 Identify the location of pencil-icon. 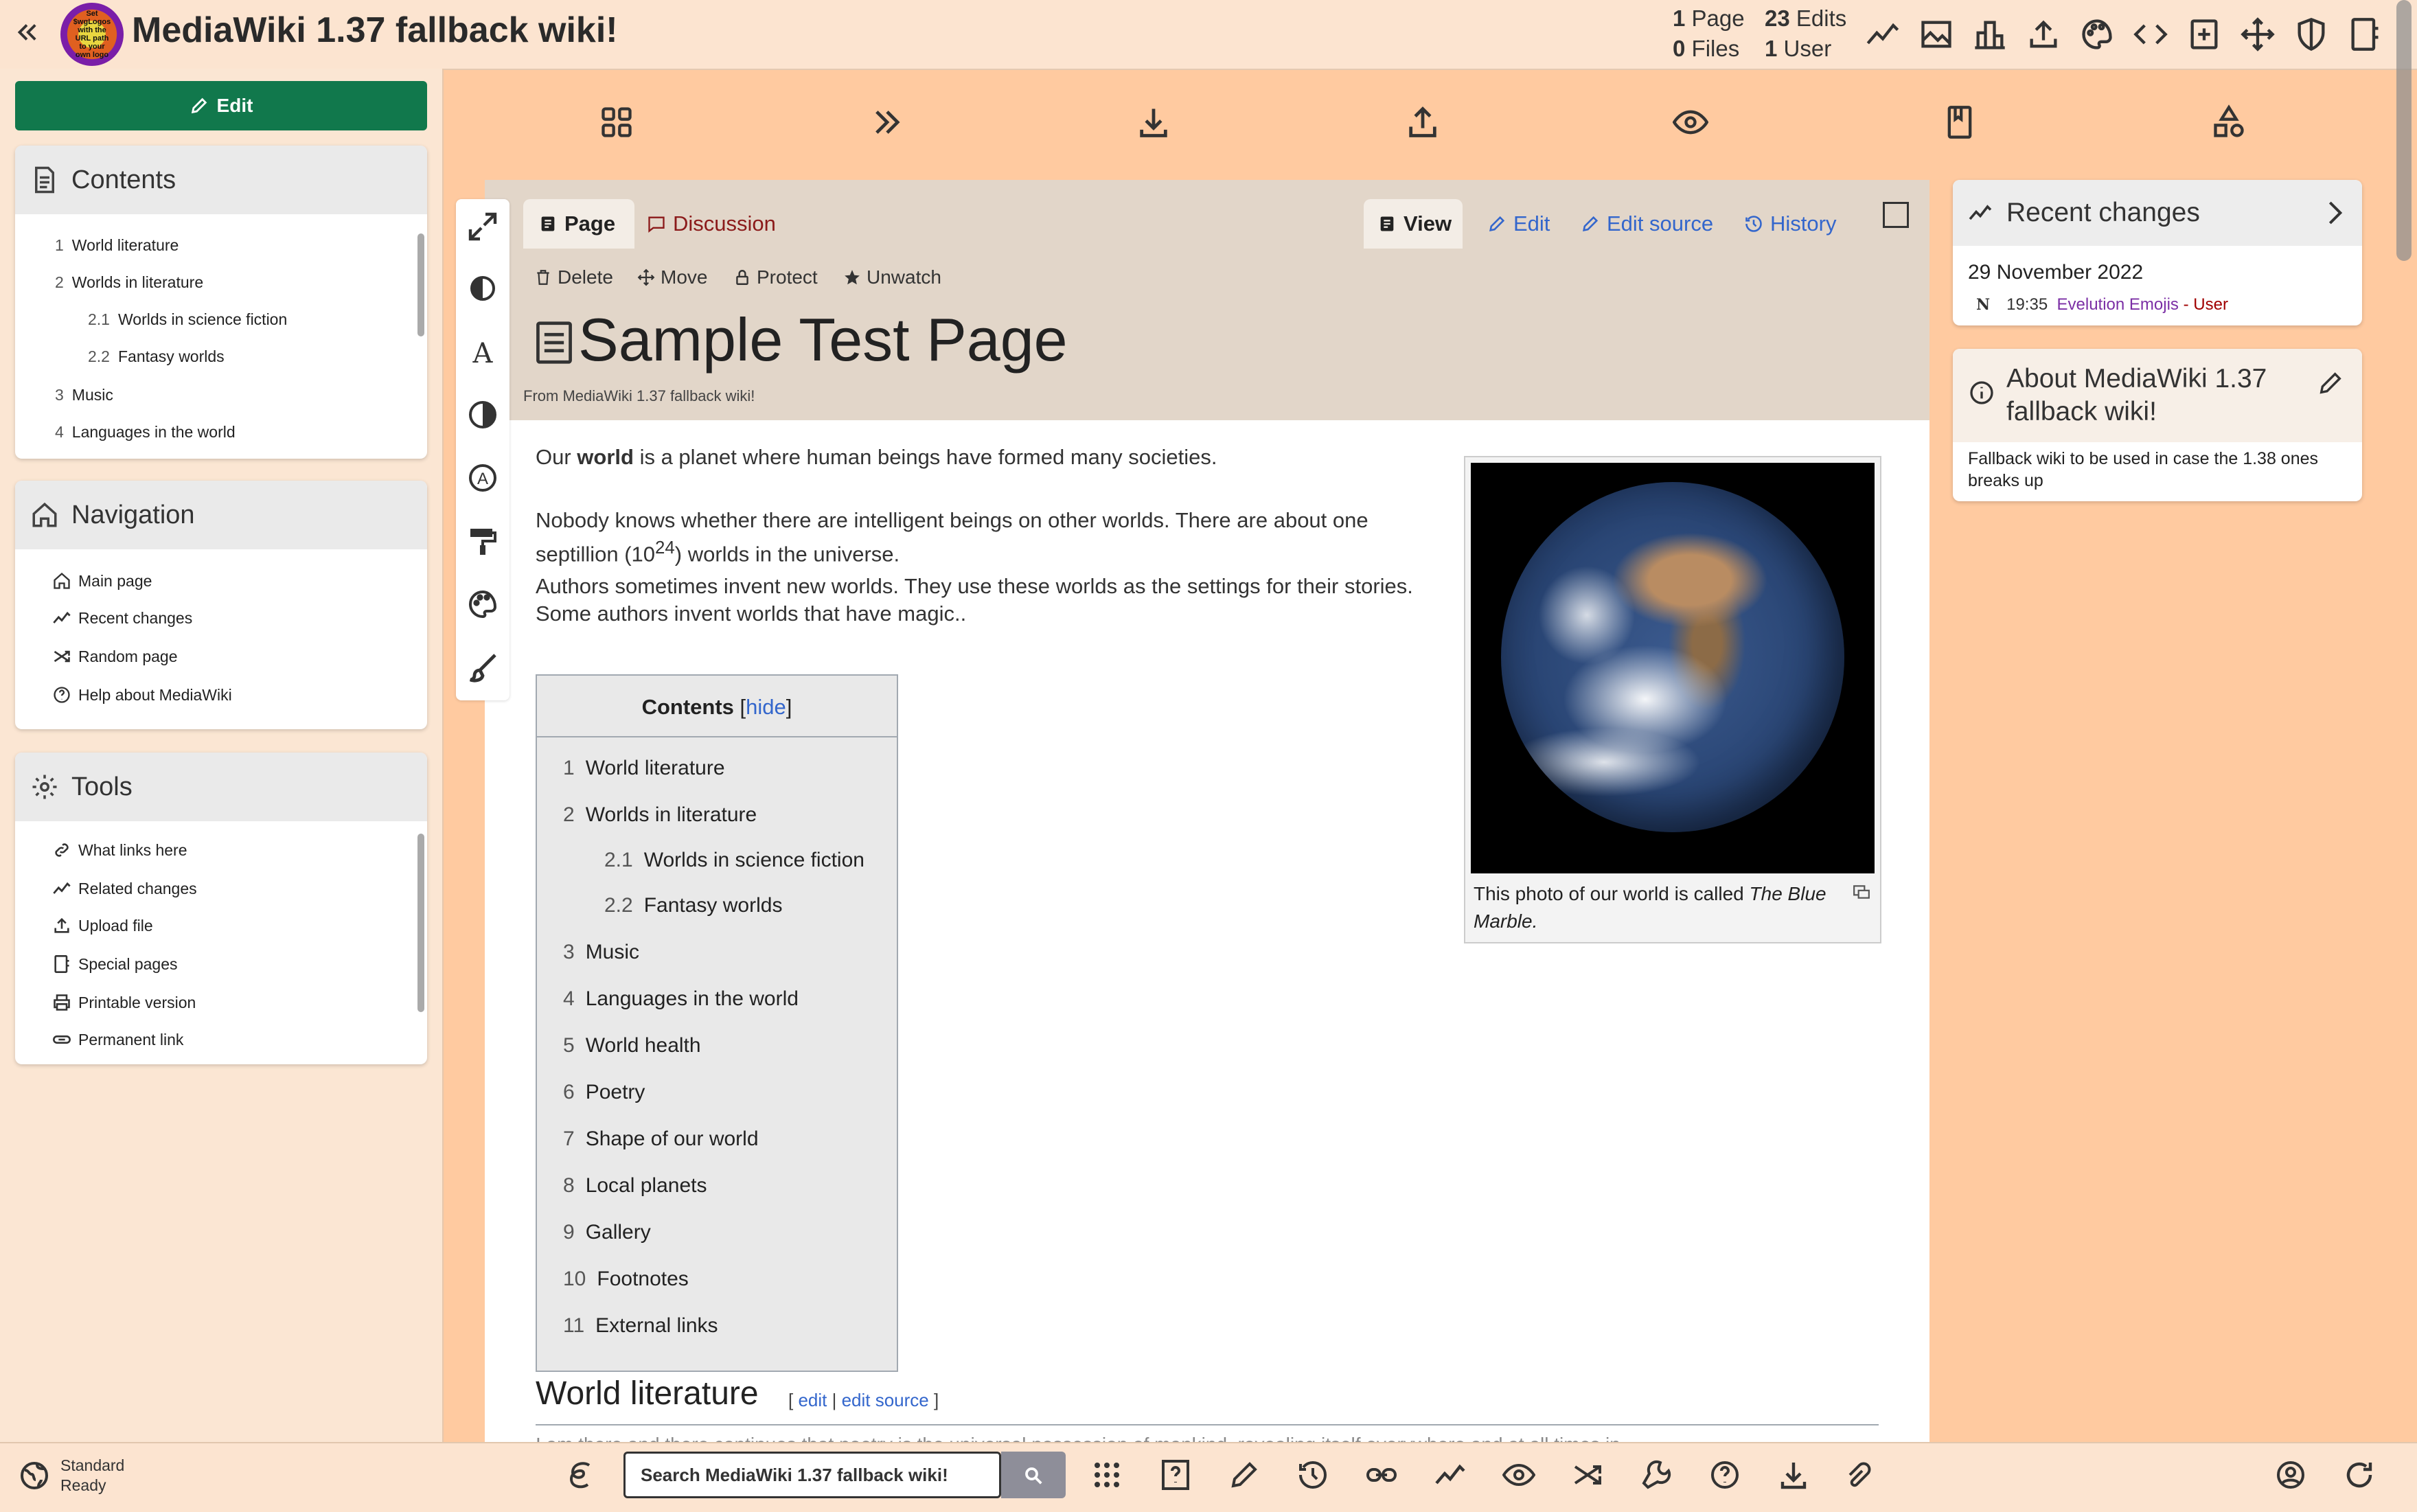
(2330, 383).